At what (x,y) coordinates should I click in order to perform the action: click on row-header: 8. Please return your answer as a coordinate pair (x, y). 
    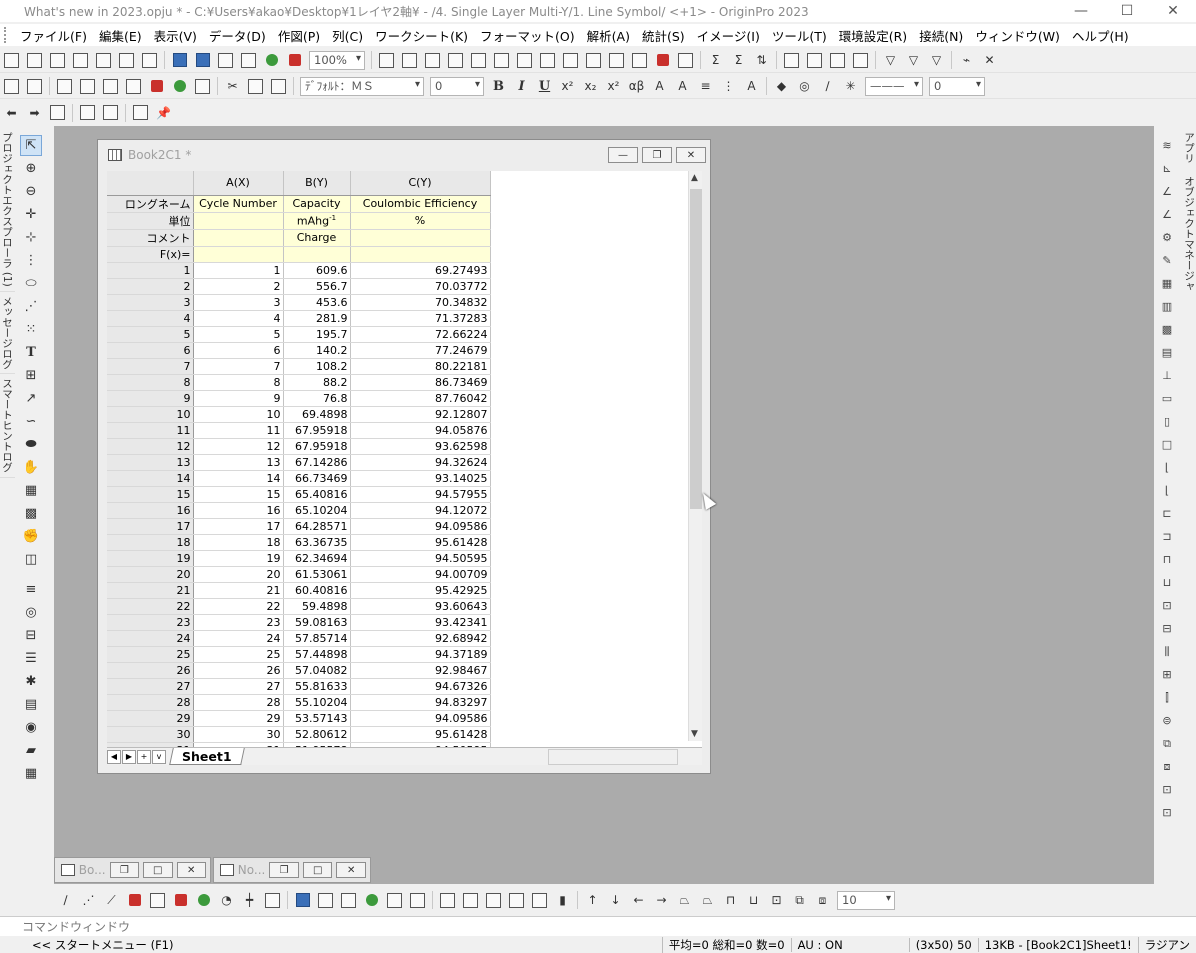
    Looking at the image, I should click on (150, 382).